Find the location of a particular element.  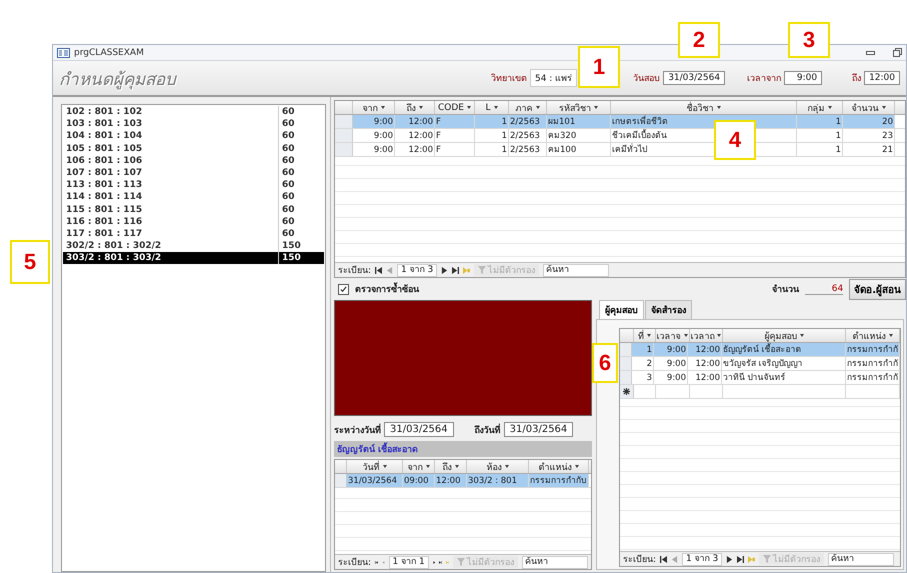

column-header: กลุ่ม is located at coordinates (820, 107).